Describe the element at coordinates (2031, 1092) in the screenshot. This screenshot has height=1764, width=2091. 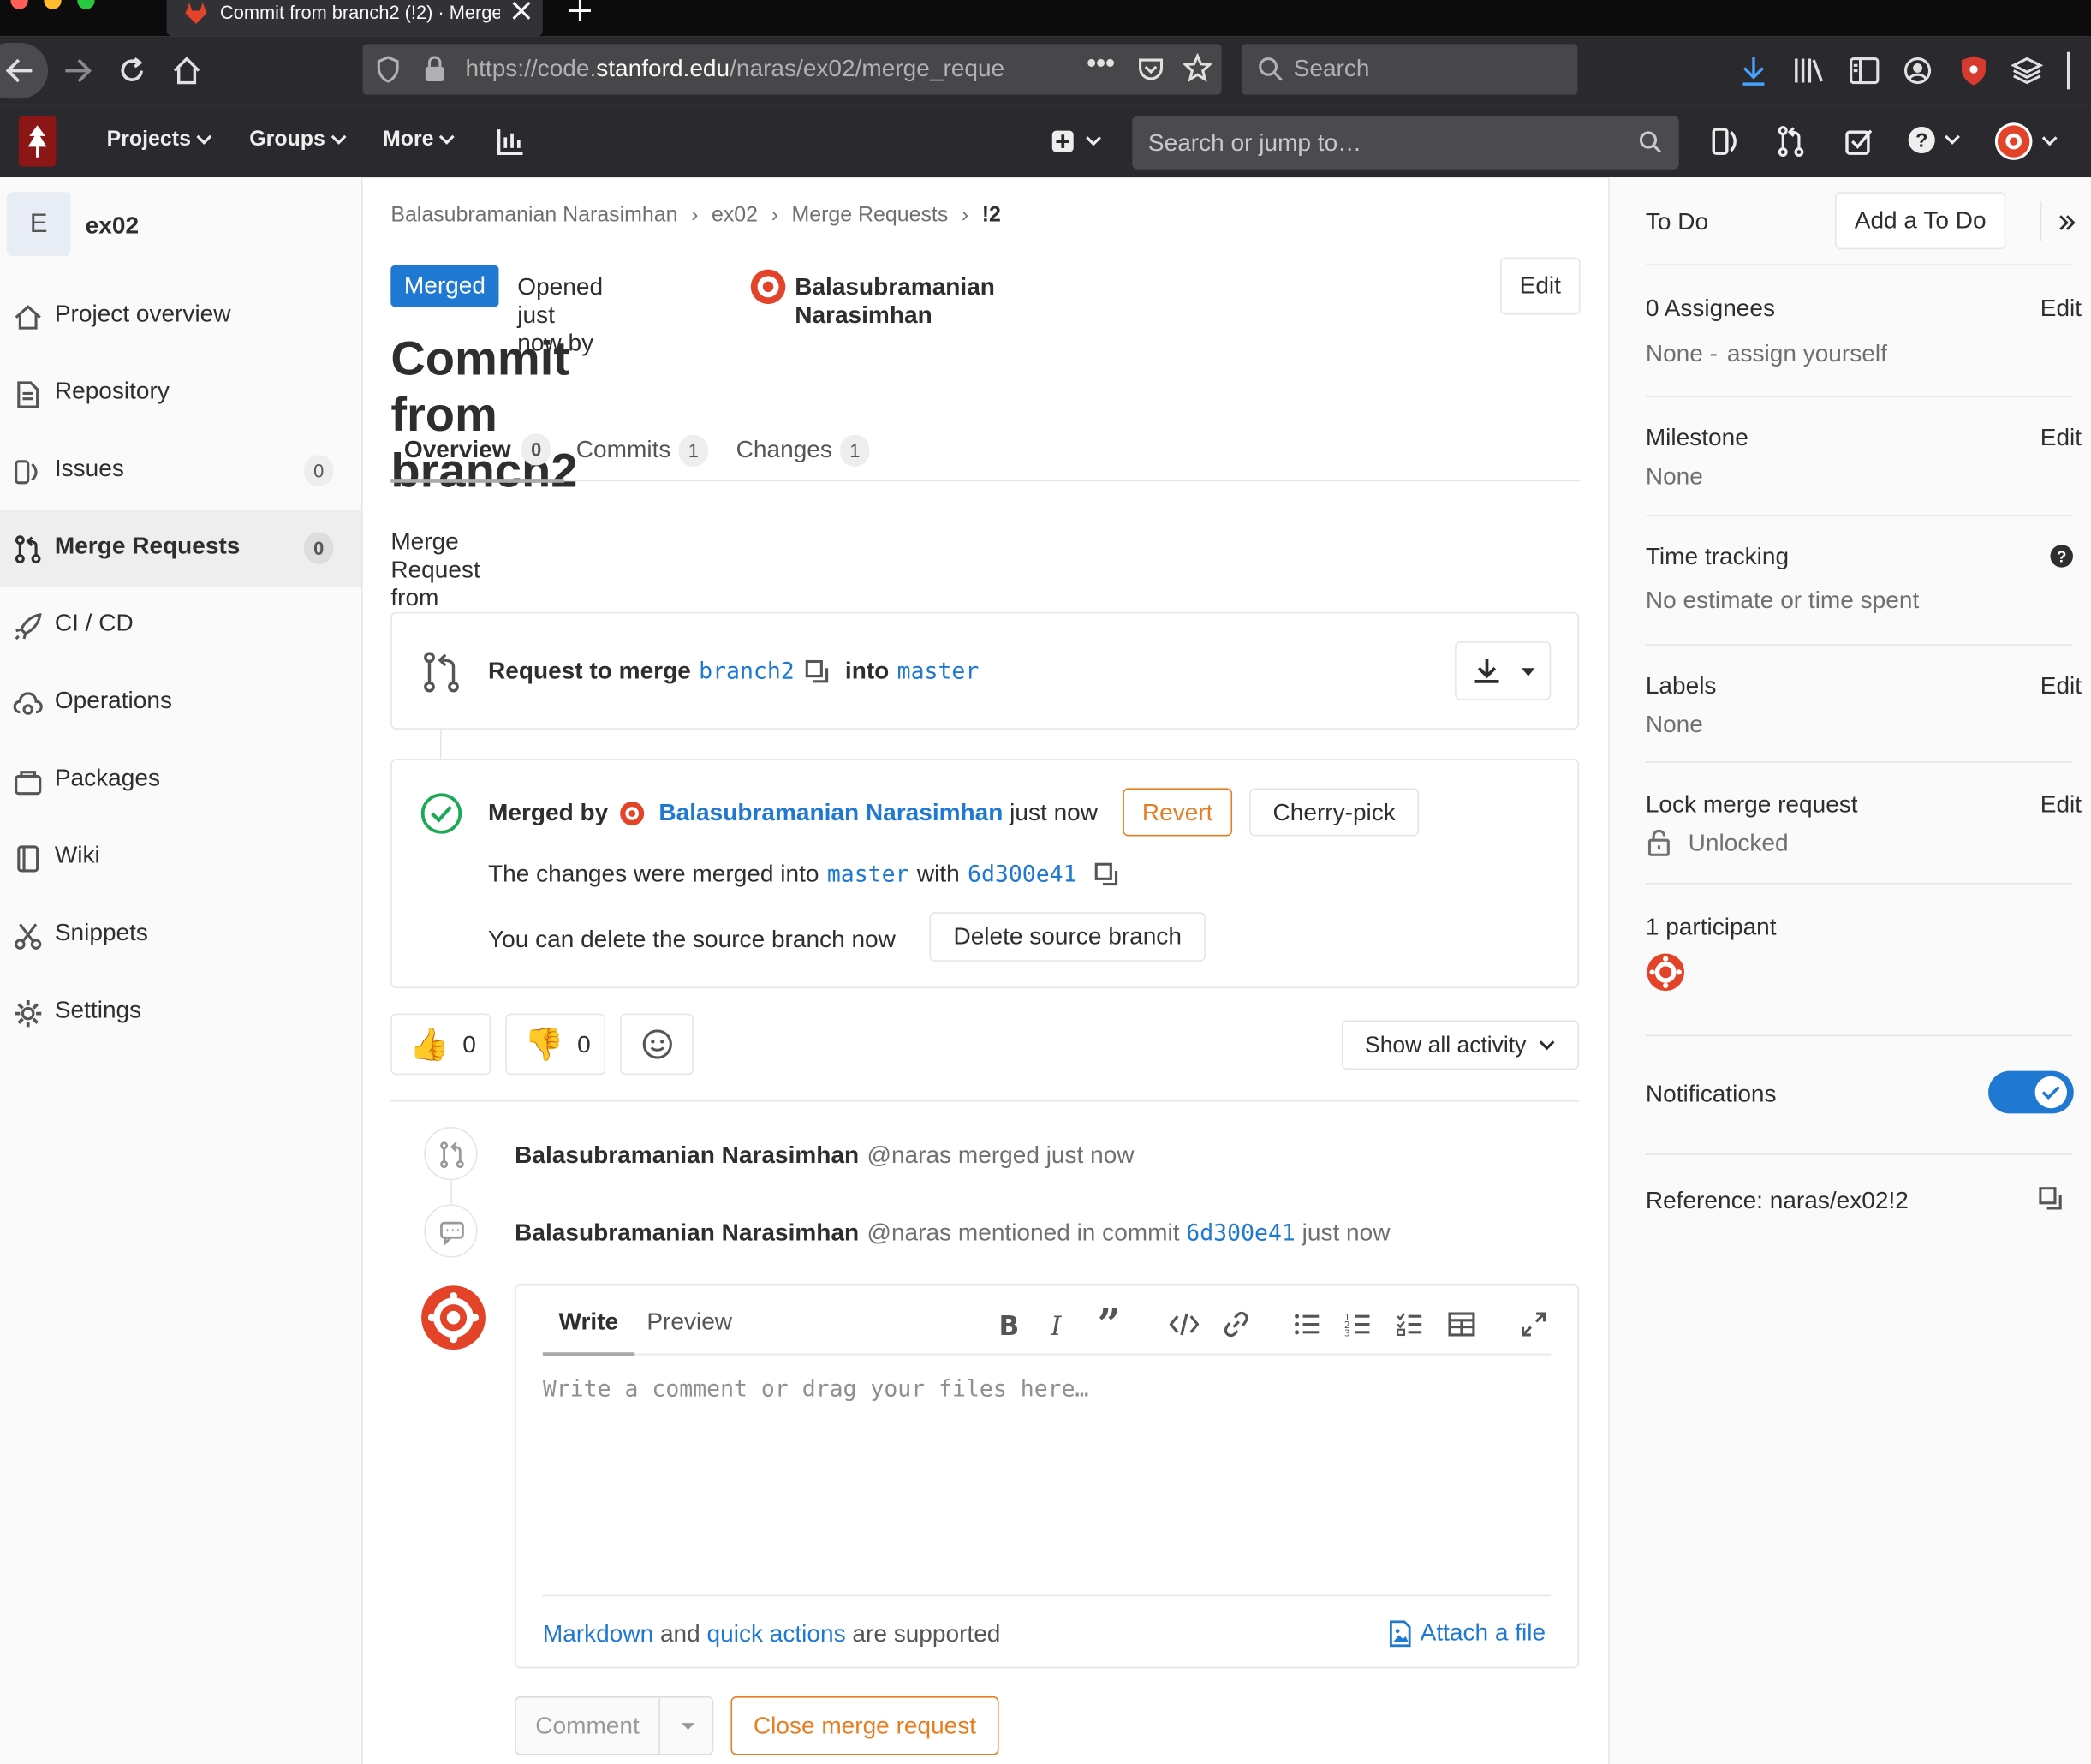
I see `notifications-toggle` at that location.